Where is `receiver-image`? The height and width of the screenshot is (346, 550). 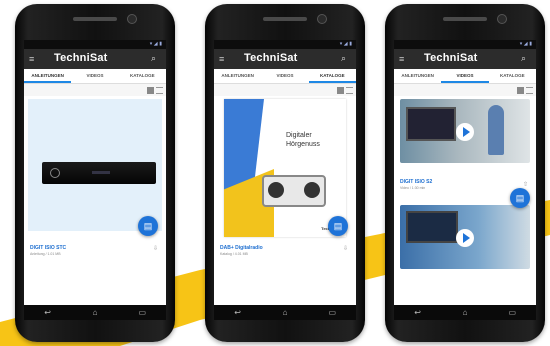 receiver-image is located at coordinates (99, 173).